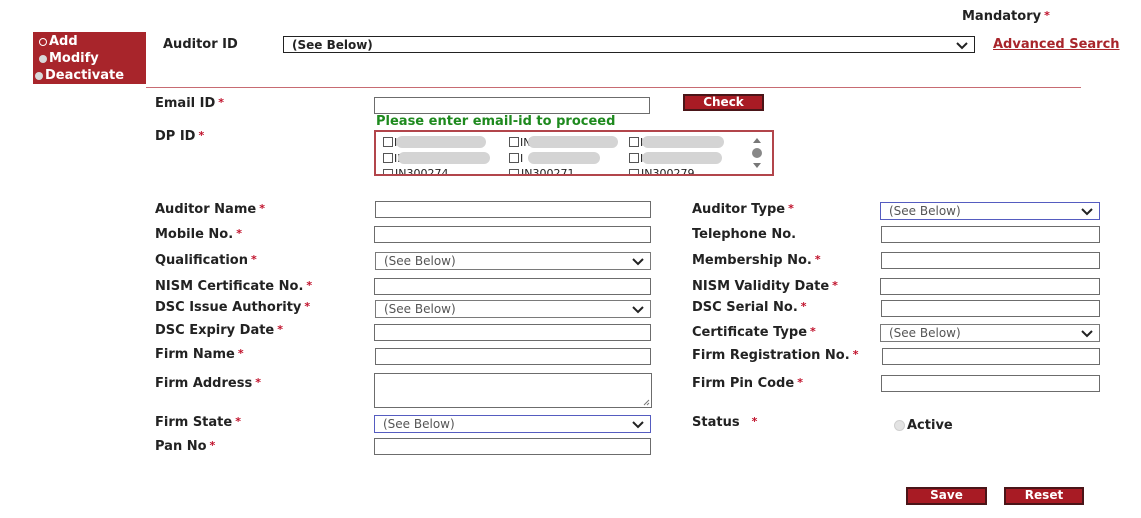  Describe the element at coordinates (201, 260) in the screenshot. I see `qualification-text: Qualification` at that location.